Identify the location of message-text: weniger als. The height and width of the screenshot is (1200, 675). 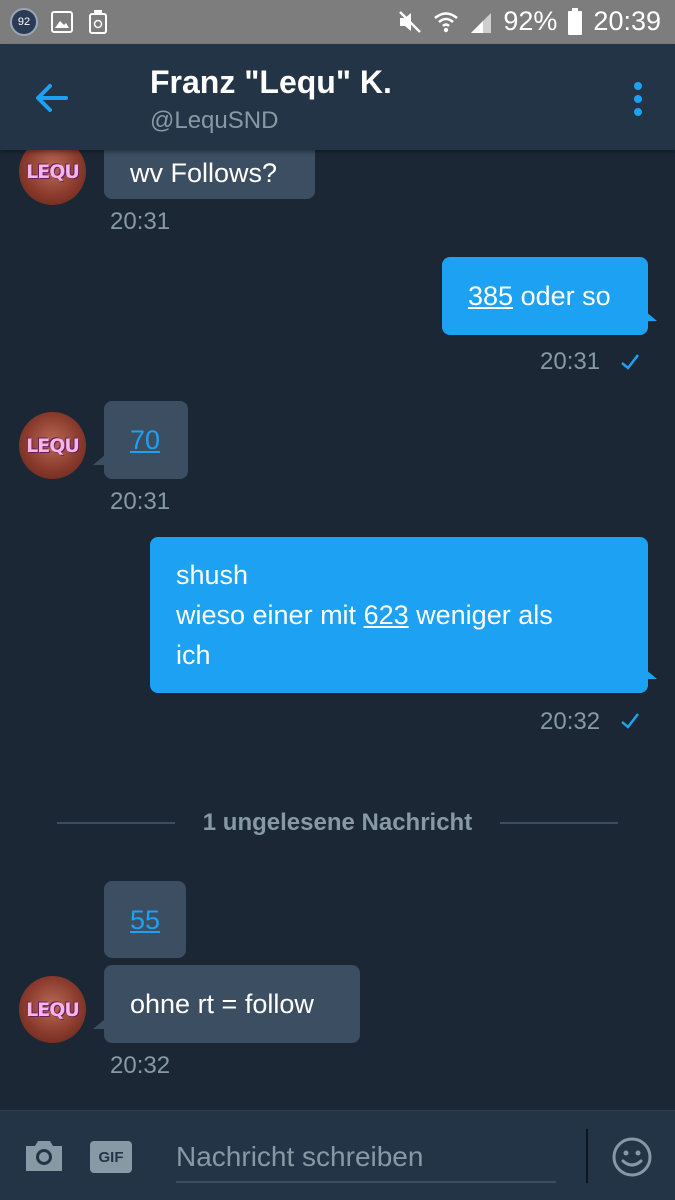
(480, 615).